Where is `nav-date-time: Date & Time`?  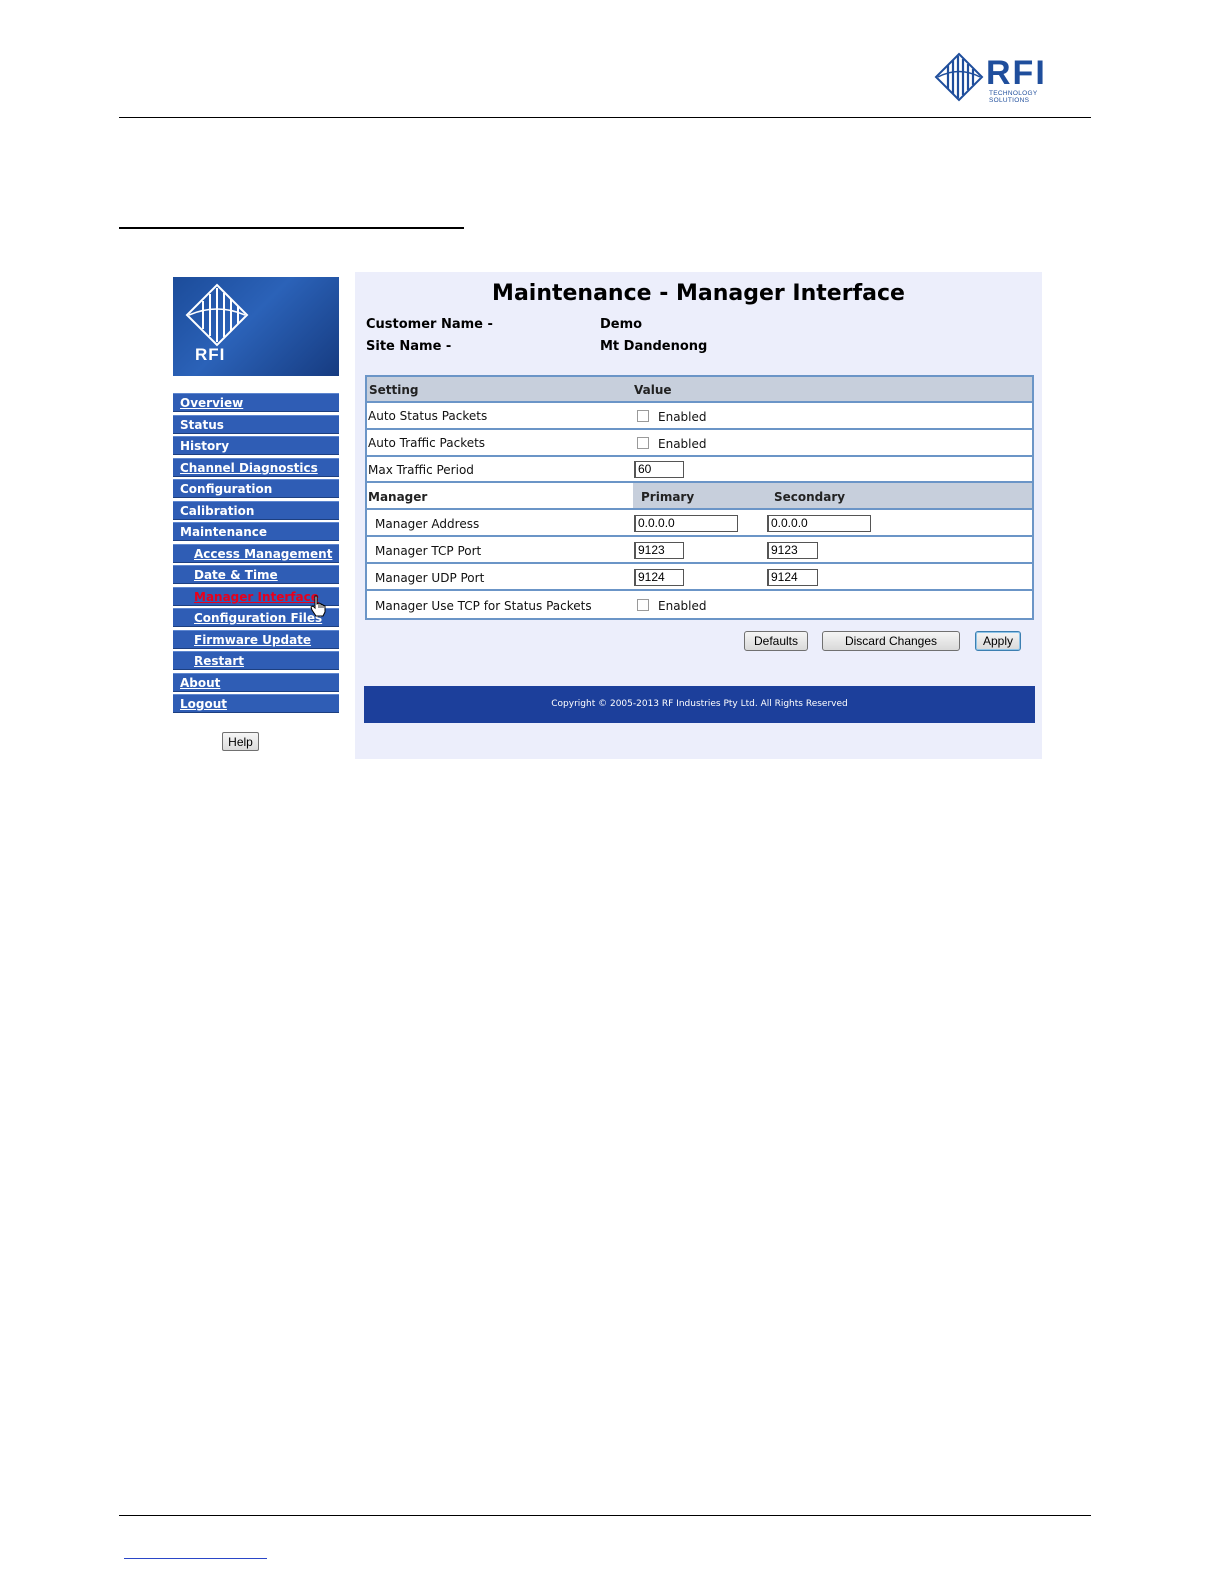
nav-date-time: Date & Time is located at coordinates (256, 574).